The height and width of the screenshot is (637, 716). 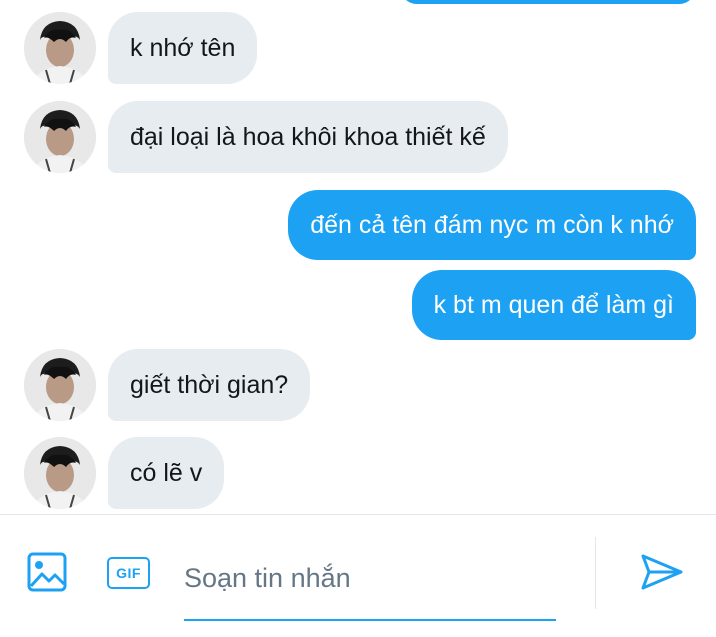 I want to click on message-text: k bt m quen để làm gì, so click(x=553, y=305).